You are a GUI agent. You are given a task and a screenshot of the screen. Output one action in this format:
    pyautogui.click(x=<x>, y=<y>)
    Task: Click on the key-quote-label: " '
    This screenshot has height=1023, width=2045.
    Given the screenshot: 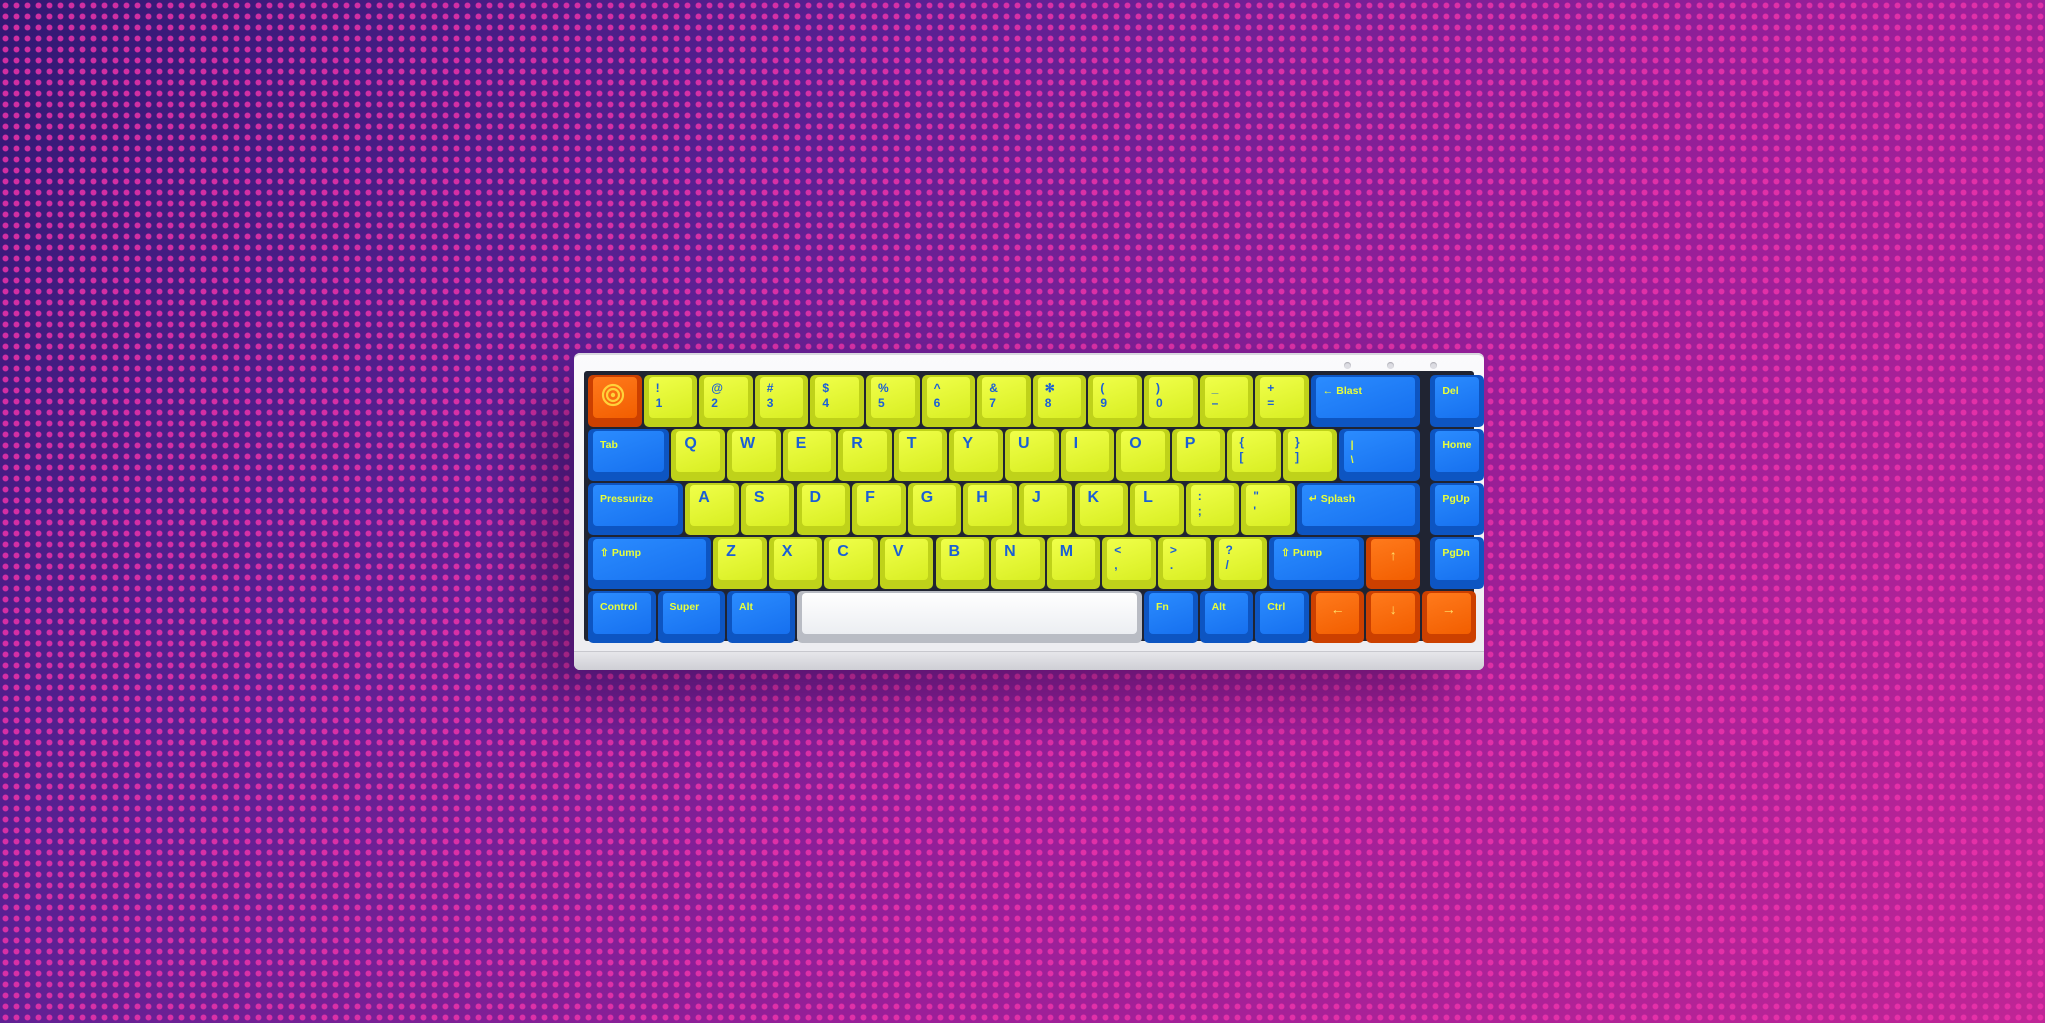 What is the action you would take?
    pyautogui.click(x=1256, y=503)
    